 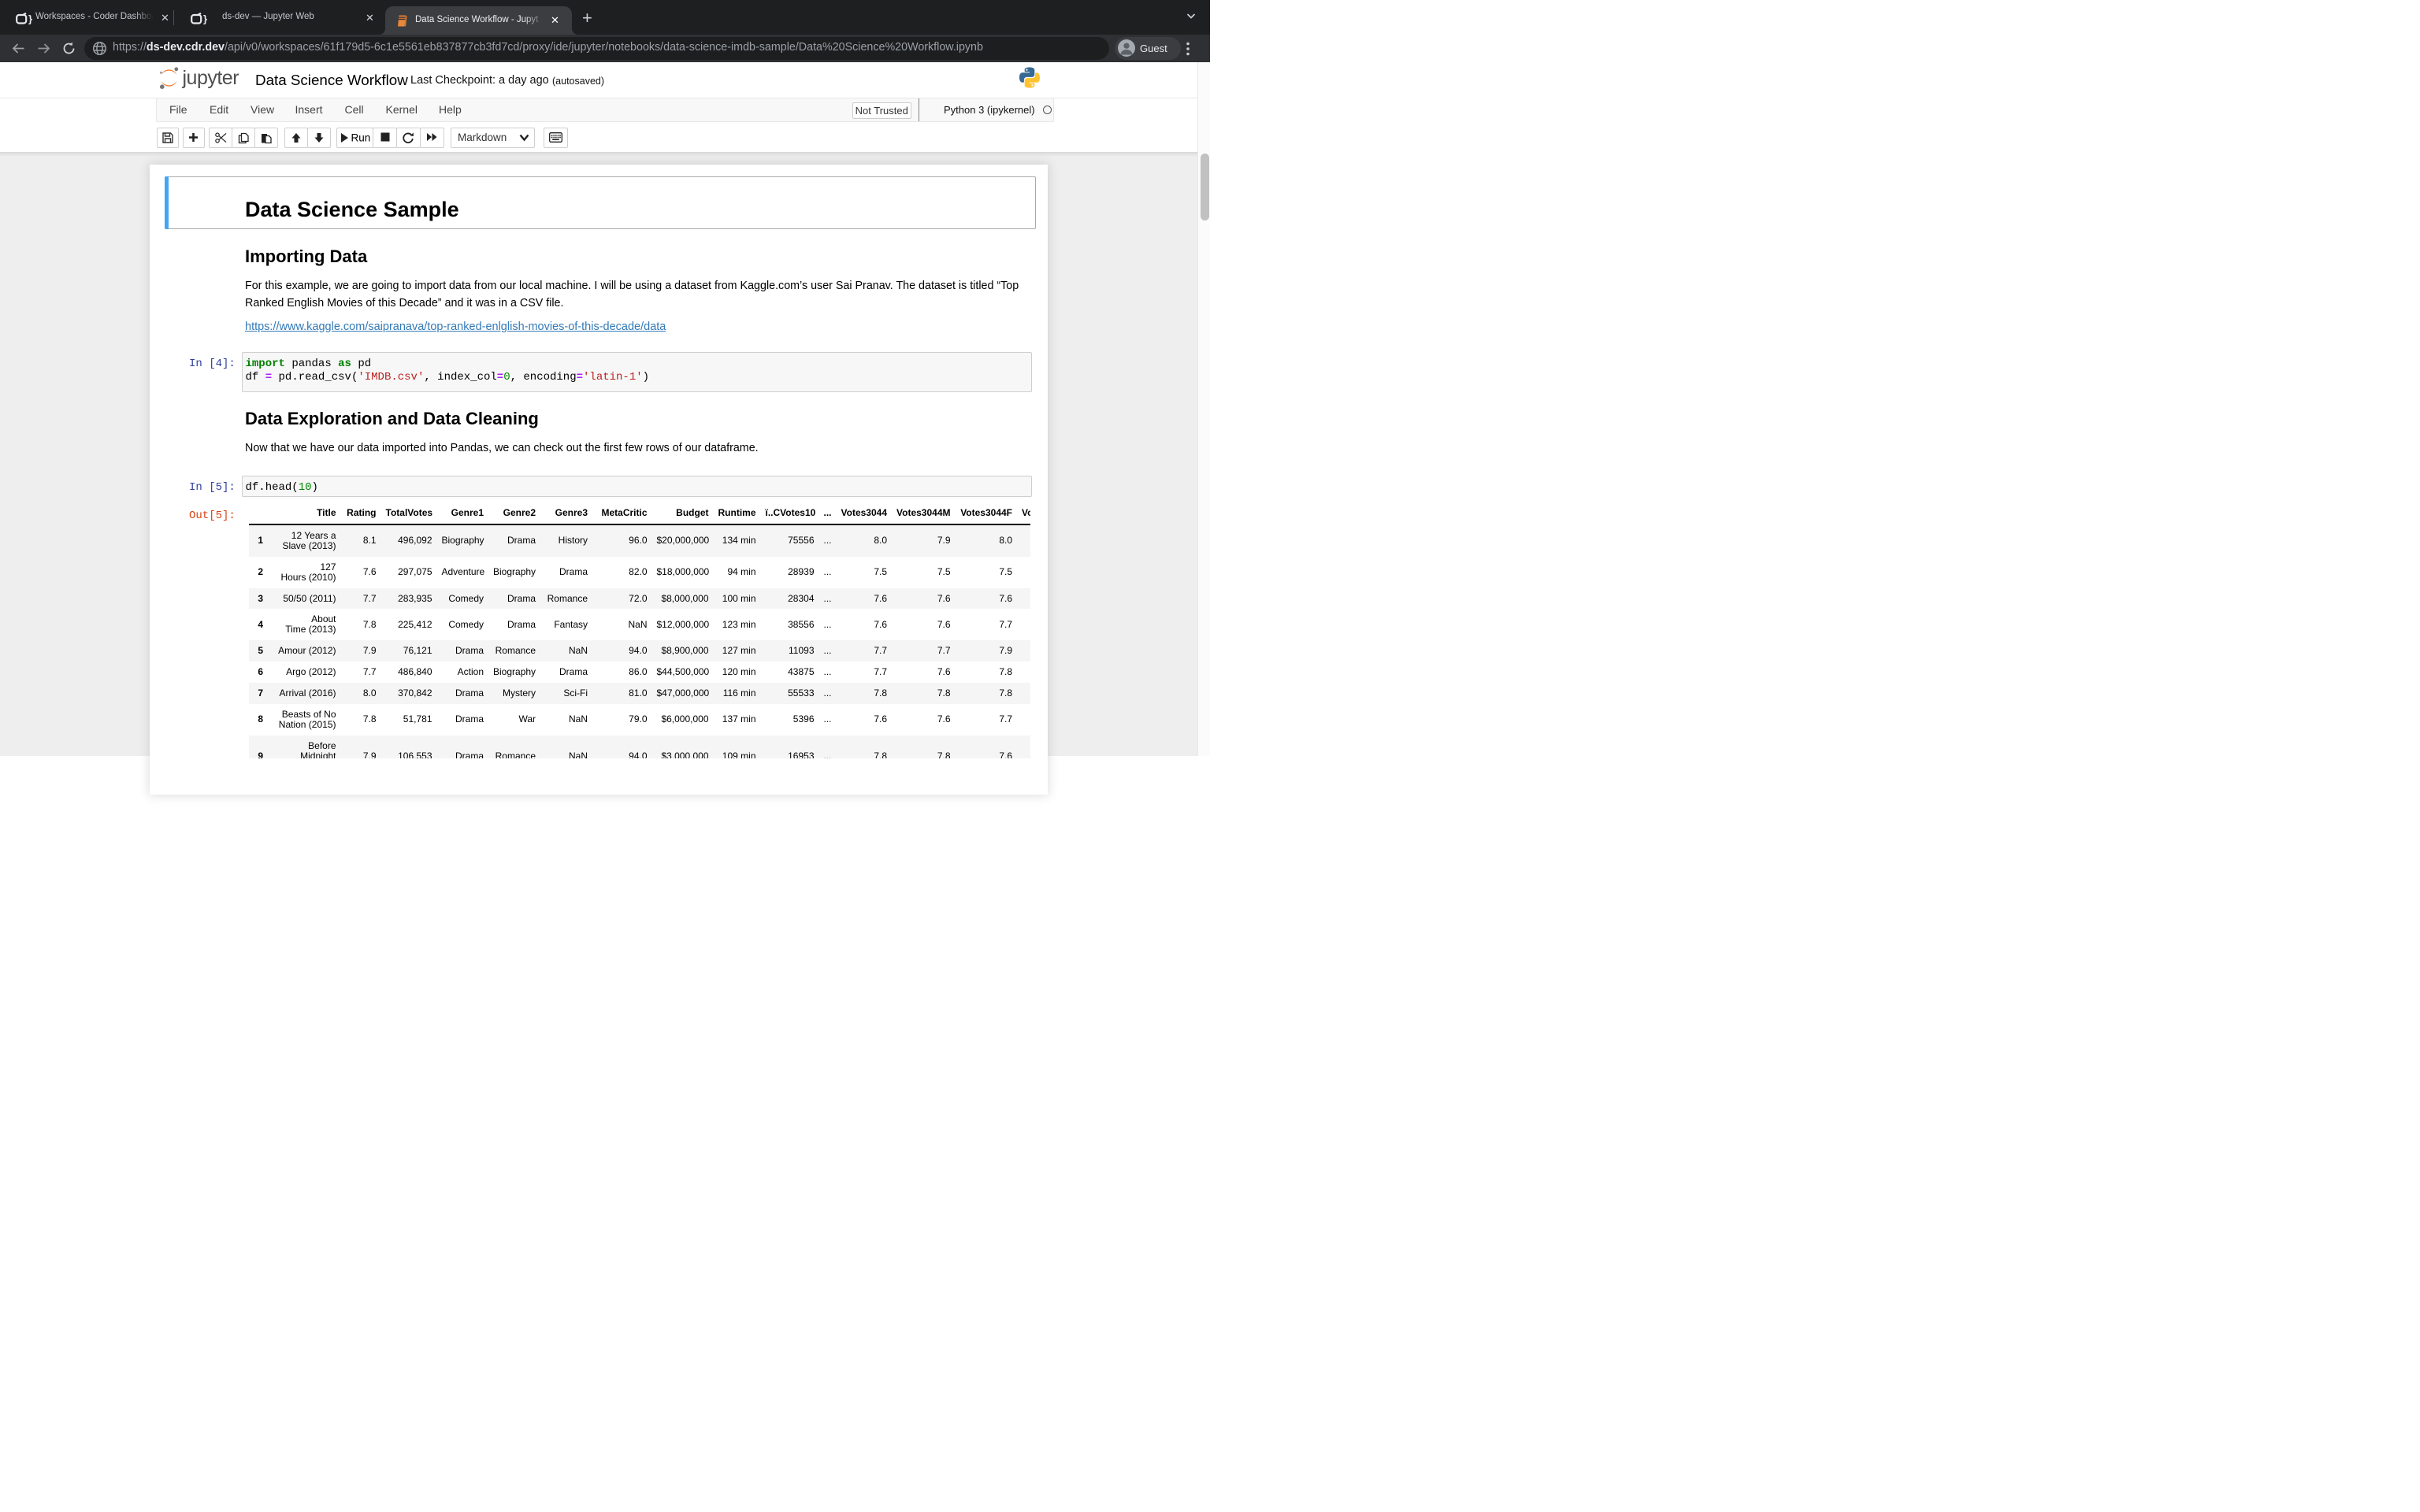 What do you see at coordinates (361, 137) in the screenshot?
I see `svg-text: Run` at bounding box center [361, 137].